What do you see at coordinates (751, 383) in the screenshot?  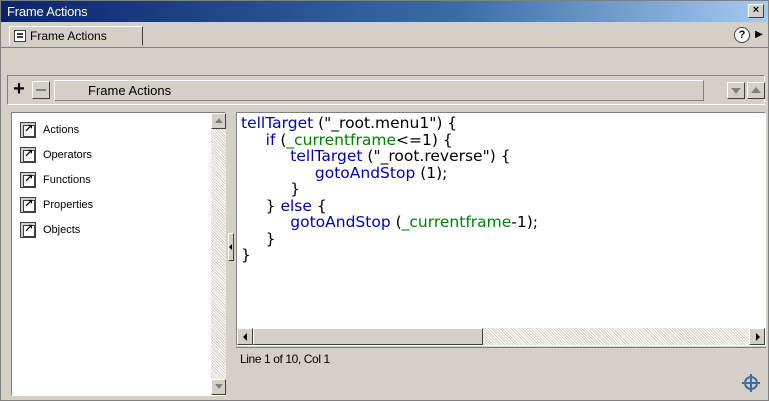 I see `target-icon` at bounding box center [751, 383].